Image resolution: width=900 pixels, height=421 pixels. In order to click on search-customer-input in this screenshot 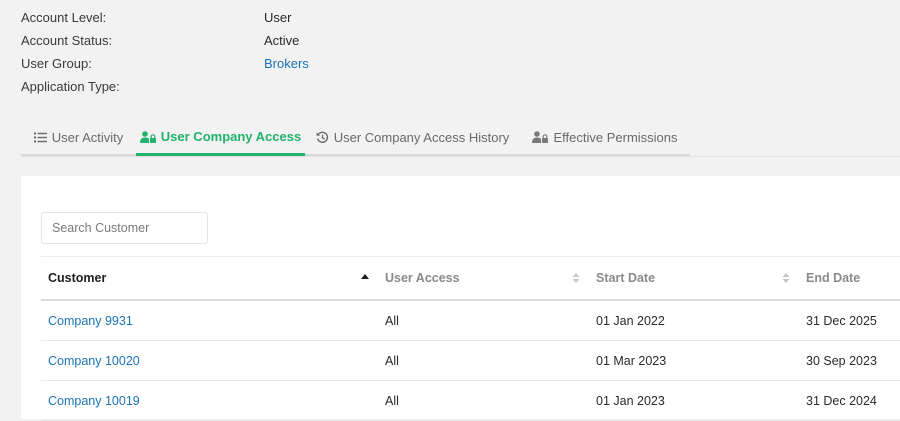, I will do `click(124, 228)`.